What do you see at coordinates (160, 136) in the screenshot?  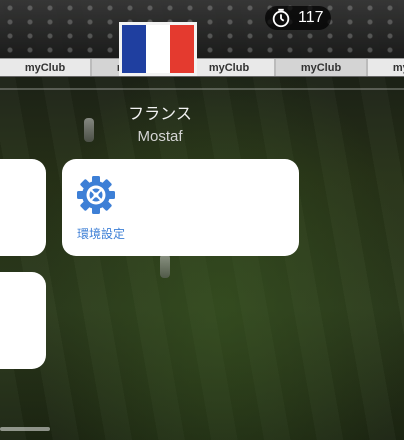 I see `player-name: Mostaf` at bounding box center [160, 136].